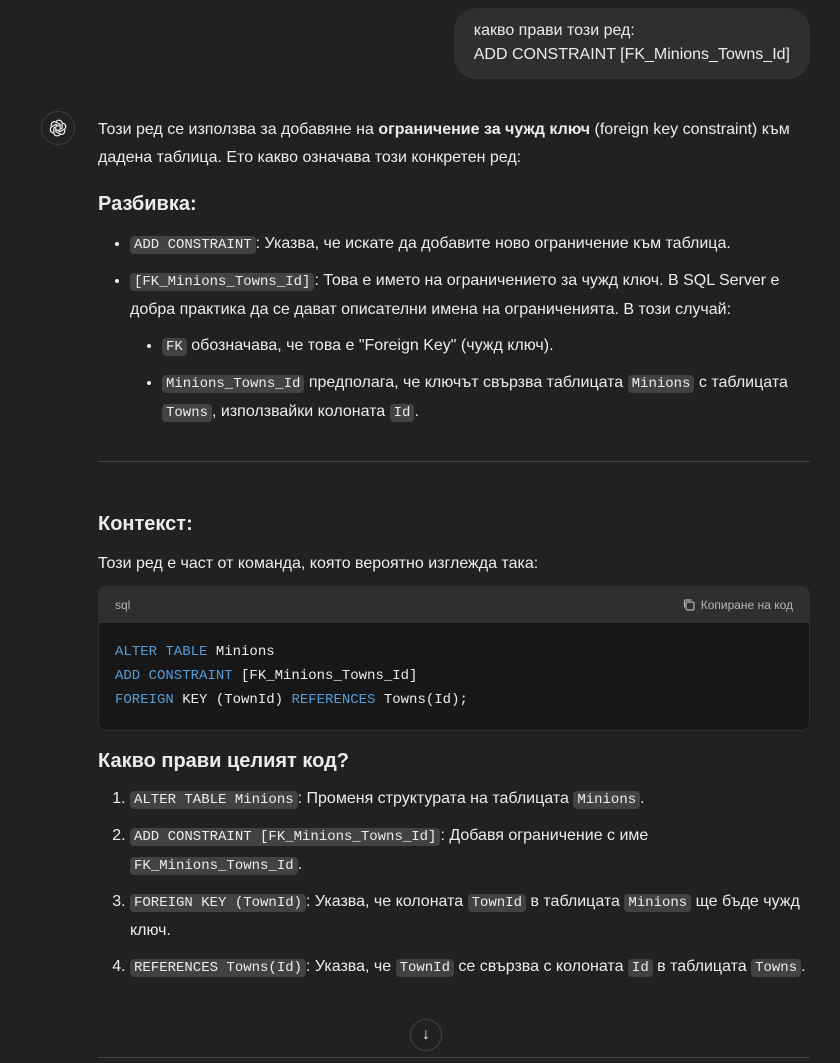 The width and height of the screenshot is (840, 1063). Describe the element at coordinates (174, 676) in the screenshot. I see `code-keyword: ADD CONSTRAINT` at that location.